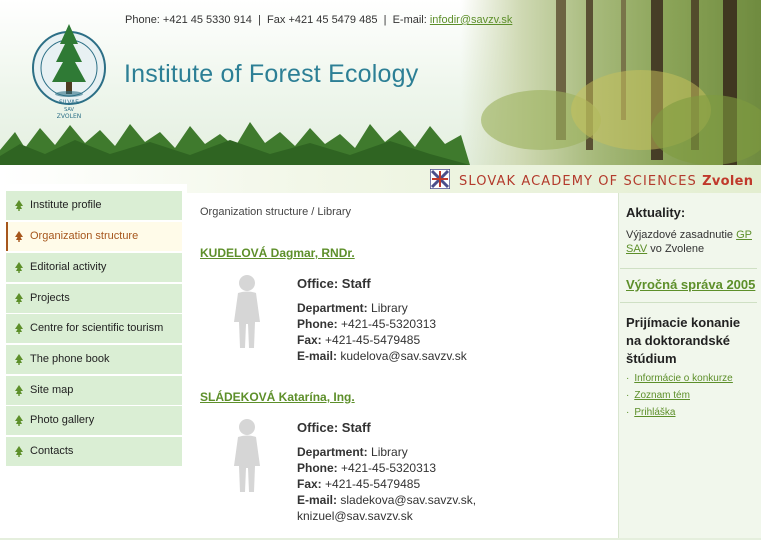 Image resolution: width=761 pixels, height=550 pixels. I want to click on email-value: kudelova@sav.savzv.sk, so click(403, 356).